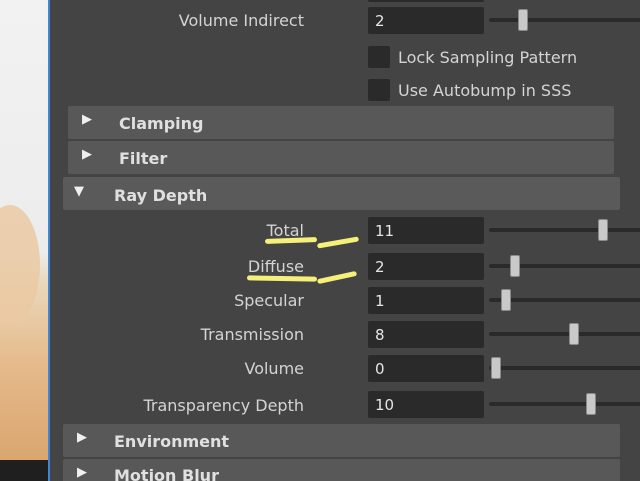  I want to click on transparency-depth-slider, so click(564, 404).